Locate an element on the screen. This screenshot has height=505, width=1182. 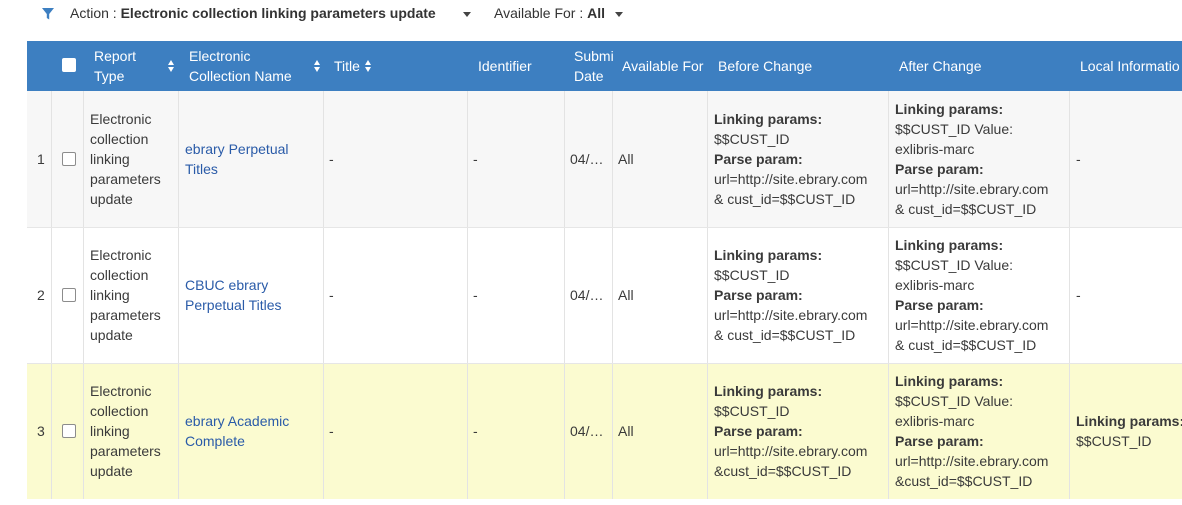
column-header-after-change: After Change is located at coordinates (940, 66).